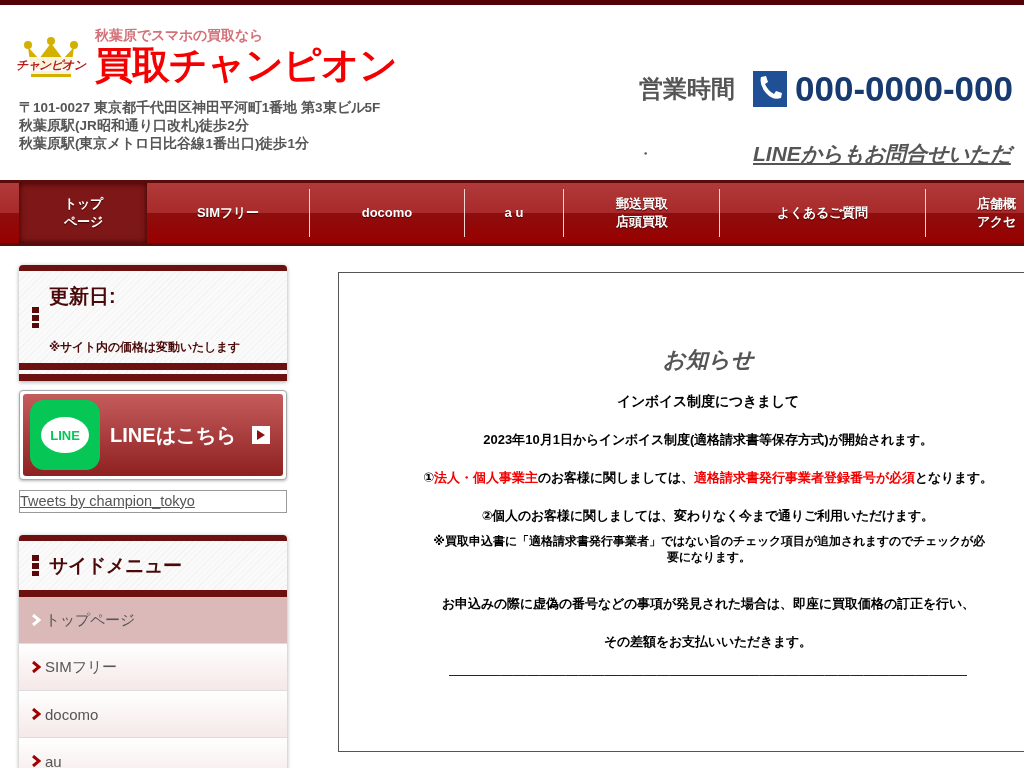  What do you see at coordinates (770, 89) in the screenshot?
I see `phone-icon` at bounding box center [770, 89].